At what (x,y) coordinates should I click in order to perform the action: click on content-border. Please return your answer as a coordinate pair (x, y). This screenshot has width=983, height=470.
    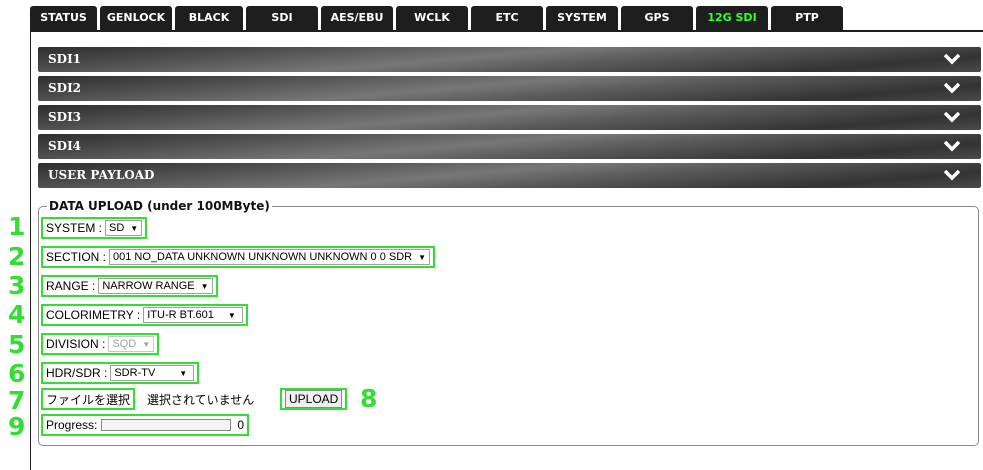
    Looking at the image, I should click on (30, 251).